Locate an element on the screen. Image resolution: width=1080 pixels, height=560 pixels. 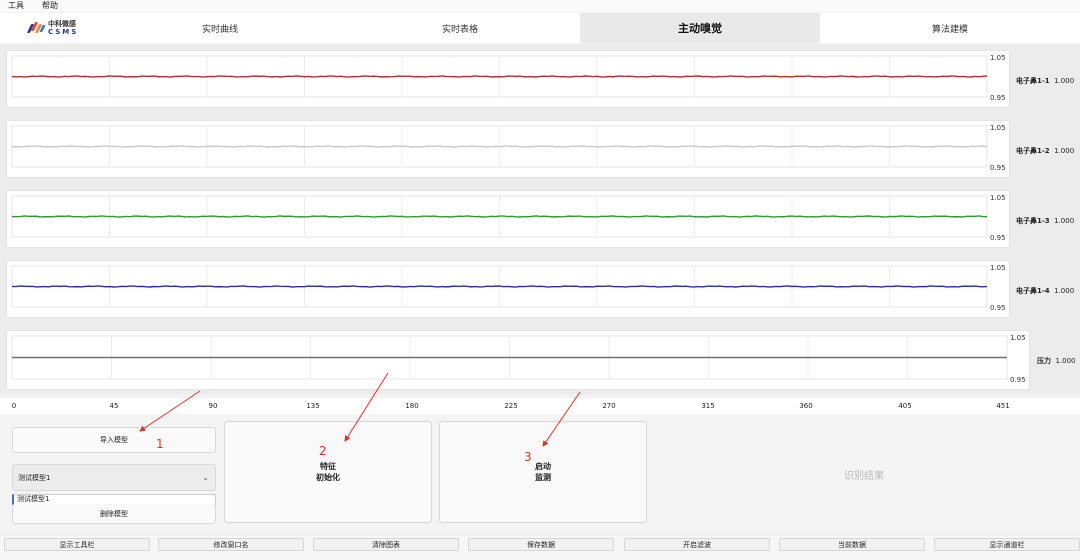
model-box: 导入模型 测试模型1 ⌄ 测试模型1 删除模型 is located at coordinates (113, 474).